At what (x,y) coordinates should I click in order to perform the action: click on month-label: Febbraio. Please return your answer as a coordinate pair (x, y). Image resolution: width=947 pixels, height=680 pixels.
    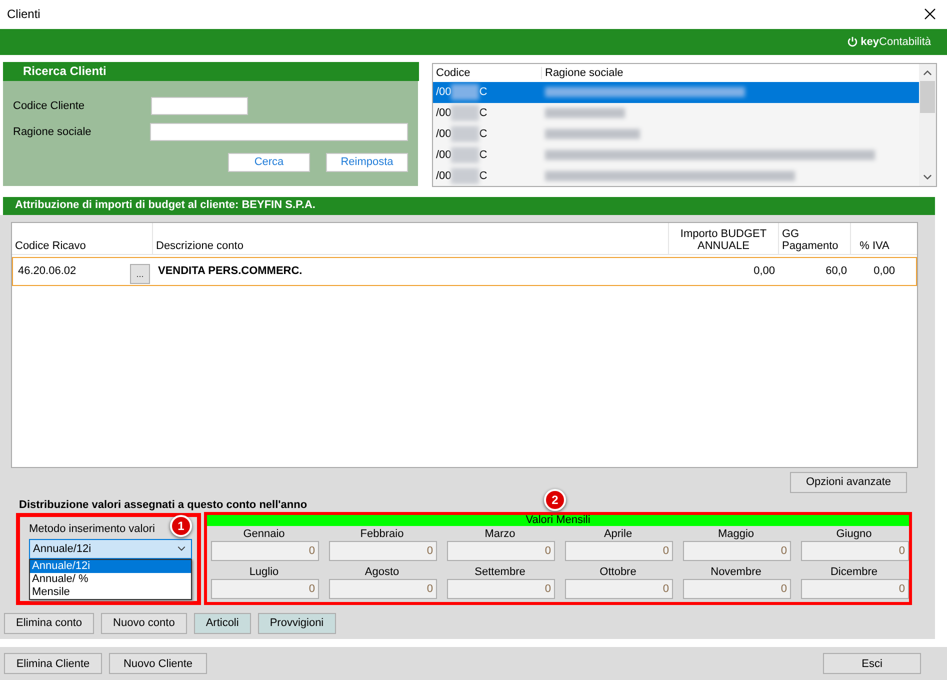
    Looking at the image, I should click on (382, 533).